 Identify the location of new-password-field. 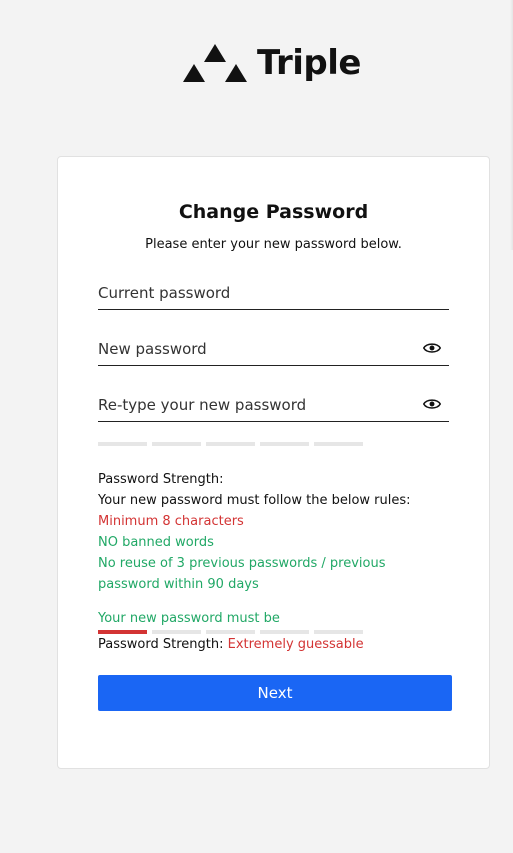
(273, 349).